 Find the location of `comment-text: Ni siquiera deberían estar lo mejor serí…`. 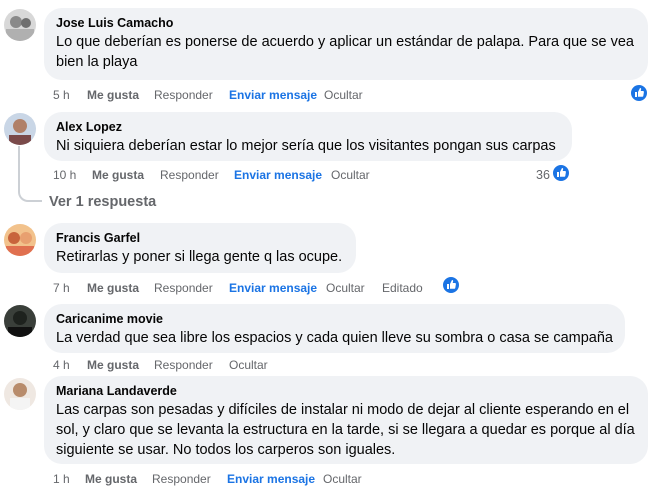

comment-text: Ni siquiera deberían estar lo mejor serí… is located at coordinates (306, 146).